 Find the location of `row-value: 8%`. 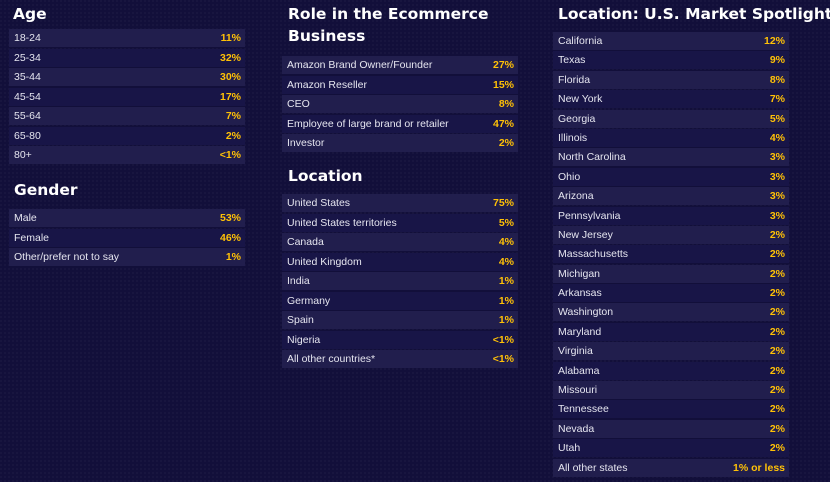

row-value: 8% is located at coordinates (506, 104).